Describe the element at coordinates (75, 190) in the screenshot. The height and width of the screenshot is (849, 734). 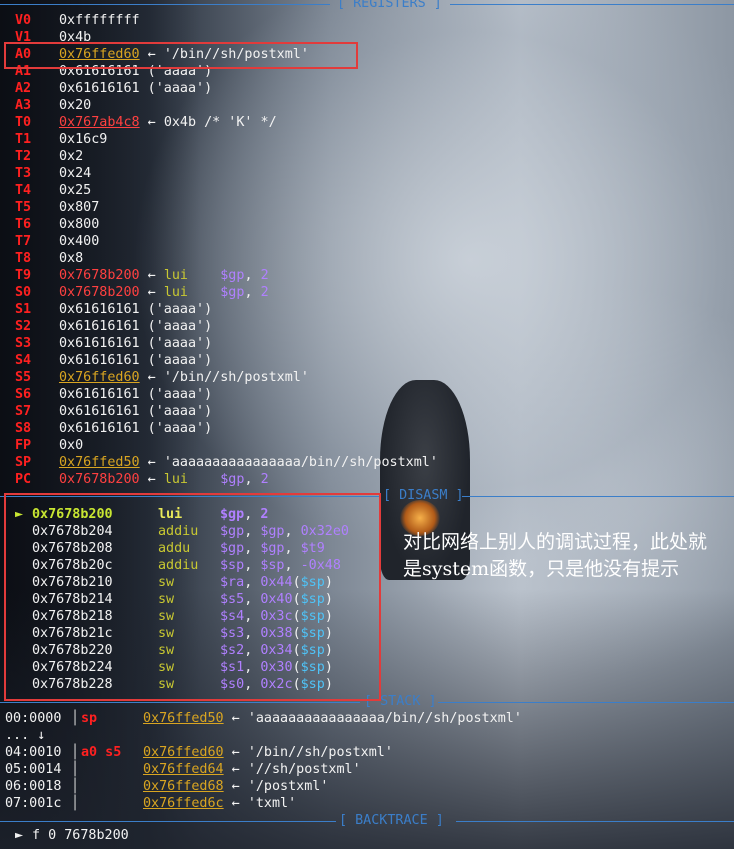
I see `register-value: 0x25` at that location.